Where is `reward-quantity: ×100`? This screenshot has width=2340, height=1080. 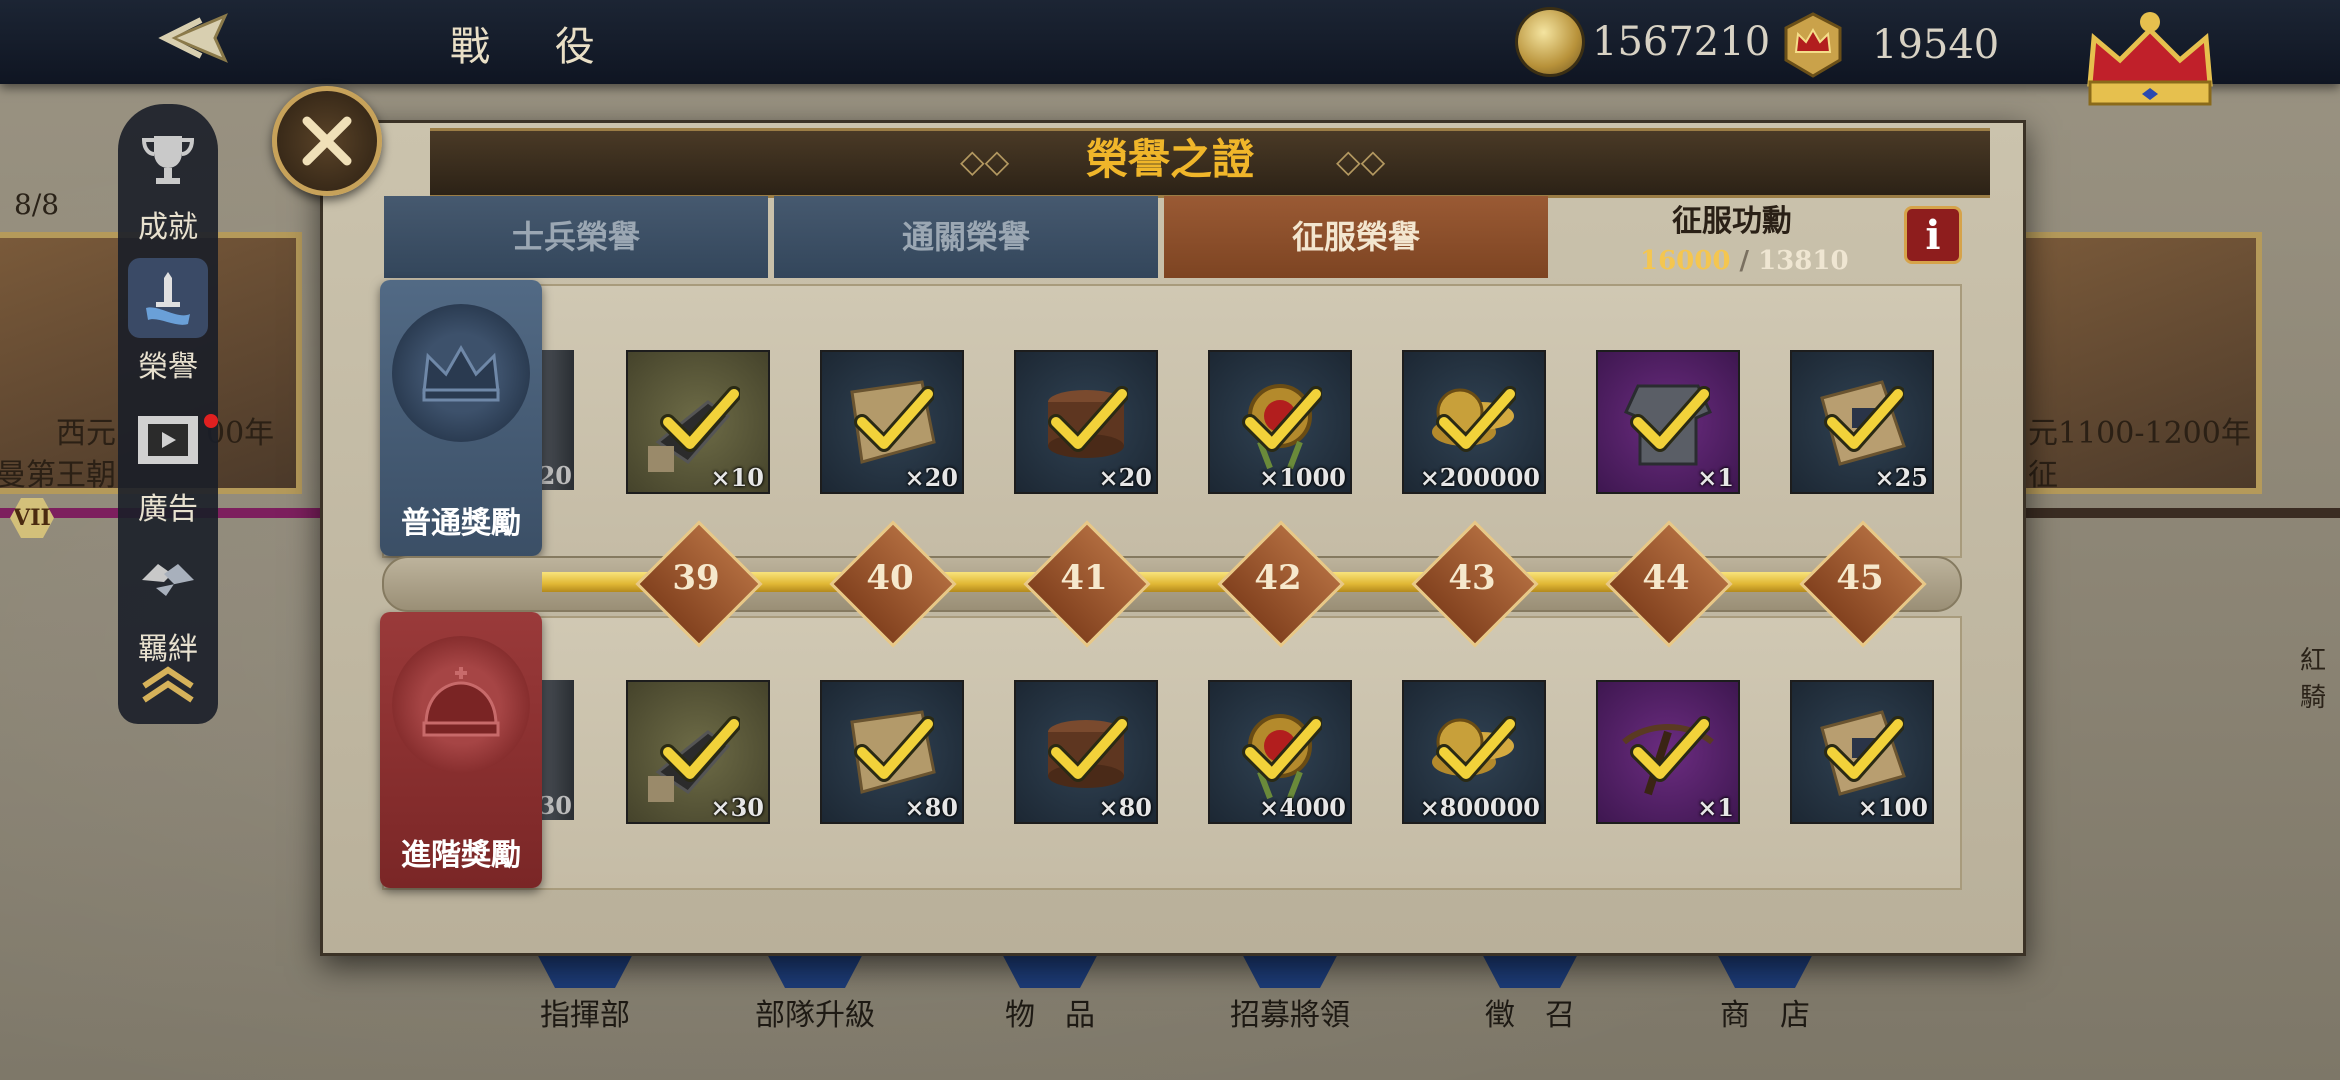 reward-quantity: ×100 is located at coordinates (1892, 807).